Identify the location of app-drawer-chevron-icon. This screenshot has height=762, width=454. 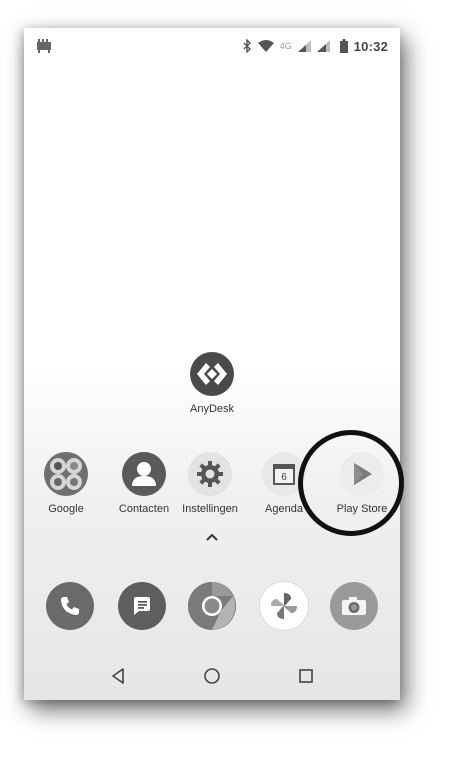
(212, 537).